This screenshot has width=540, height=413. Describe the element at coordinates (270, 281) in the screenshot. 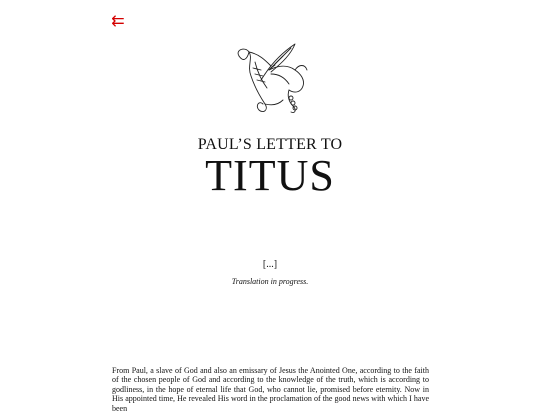

I see `translation-status-note: Translation in progress.` at that location.